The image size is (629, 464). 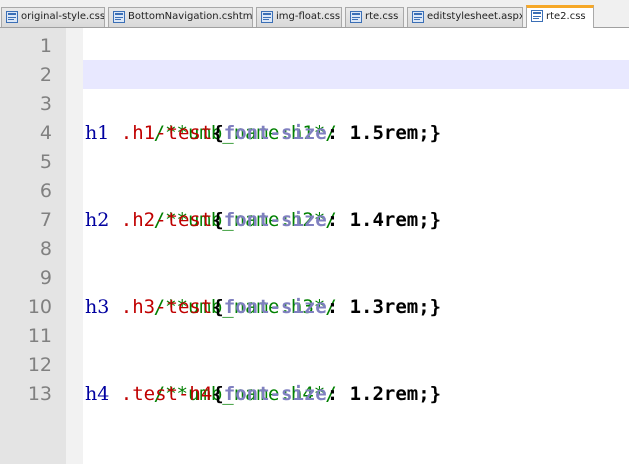 I want to click on line-number: 3, so click(x=45, y=104).